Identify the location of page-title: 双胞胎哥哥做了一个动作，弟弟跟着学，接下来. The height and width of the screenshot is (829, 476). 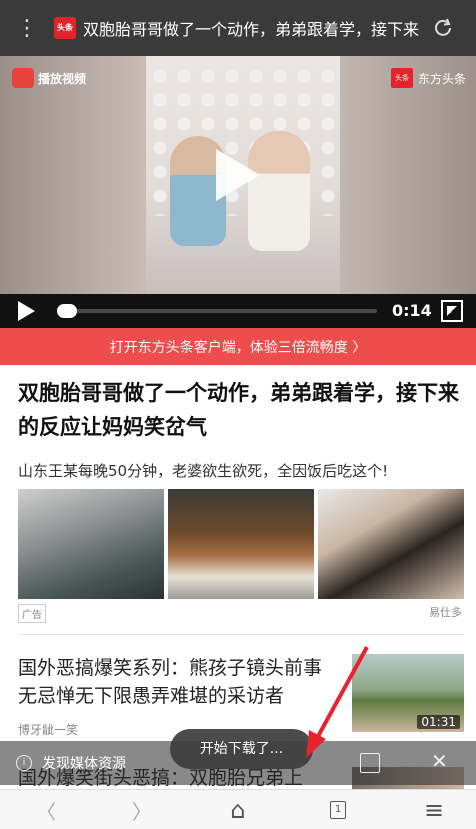
(252, 28).